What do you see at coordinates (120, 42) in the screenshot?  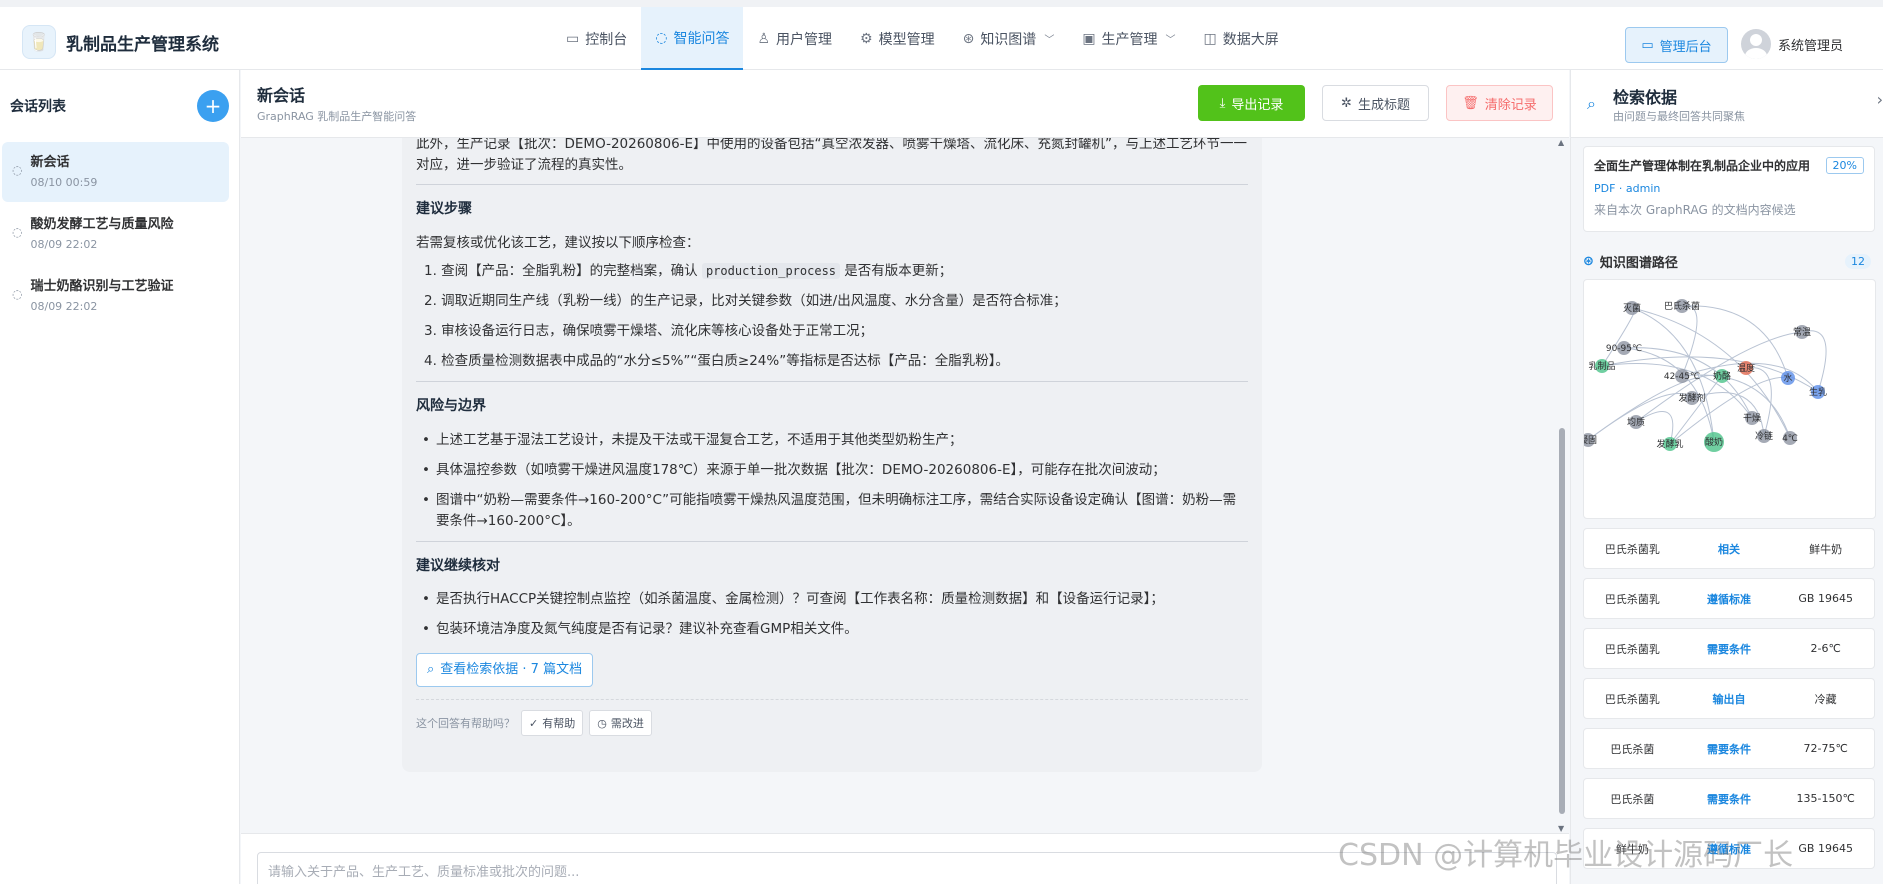 I see `brand: 🥛 乳制品生产管理系统` at bounding box center [120, 42].